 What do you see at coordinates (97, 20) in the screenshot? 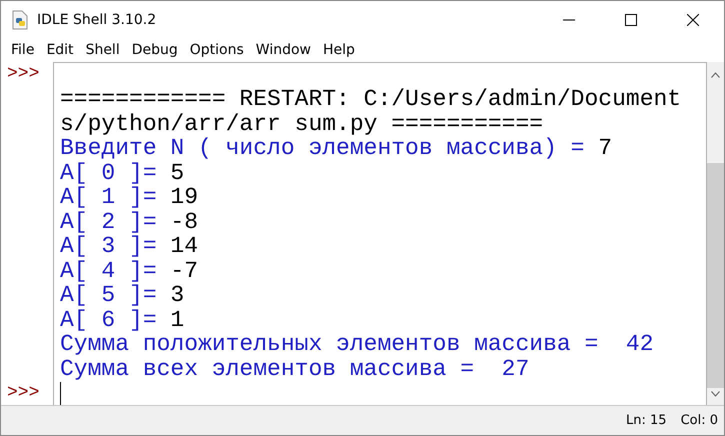
I see `window-title: IDLE Shell 3.10.2` at bounding box center [97, 20].